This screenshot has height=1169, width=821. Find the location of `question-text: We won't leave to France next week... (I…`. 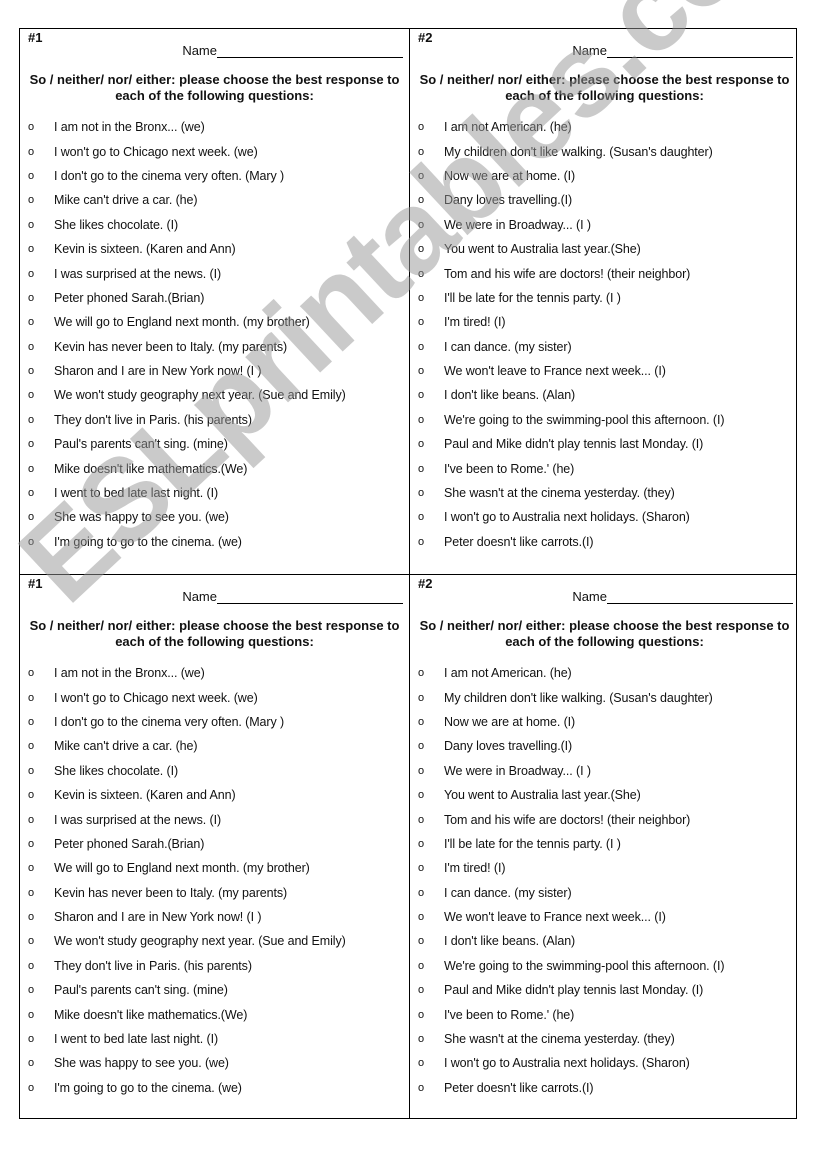

question-text: We won't leave to France next week... (I… is located at coordinates (555, 371).